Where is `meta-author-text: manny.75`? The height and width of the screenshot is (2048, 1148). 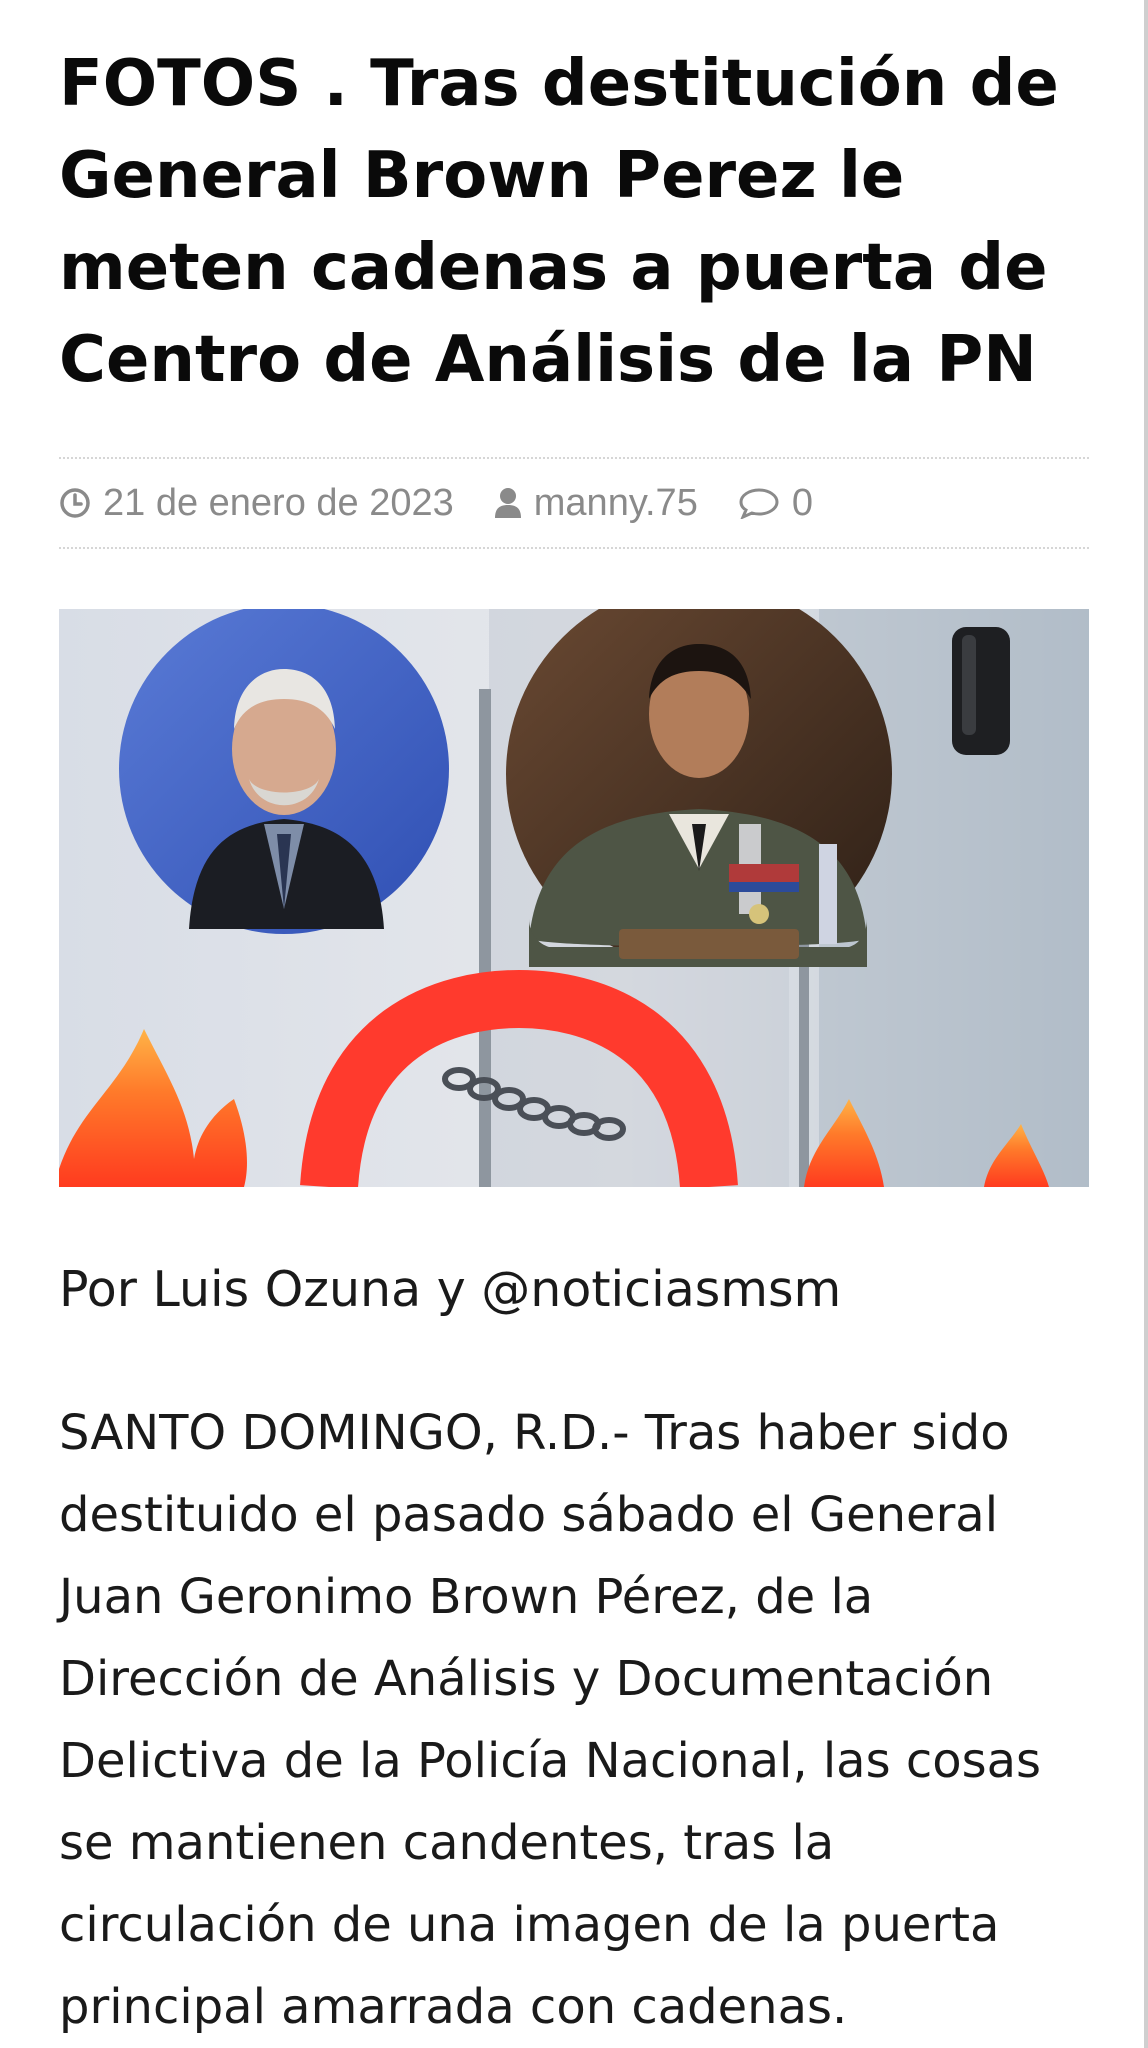
meta-author-text: manny.75 is located at coordinates (616, 503).